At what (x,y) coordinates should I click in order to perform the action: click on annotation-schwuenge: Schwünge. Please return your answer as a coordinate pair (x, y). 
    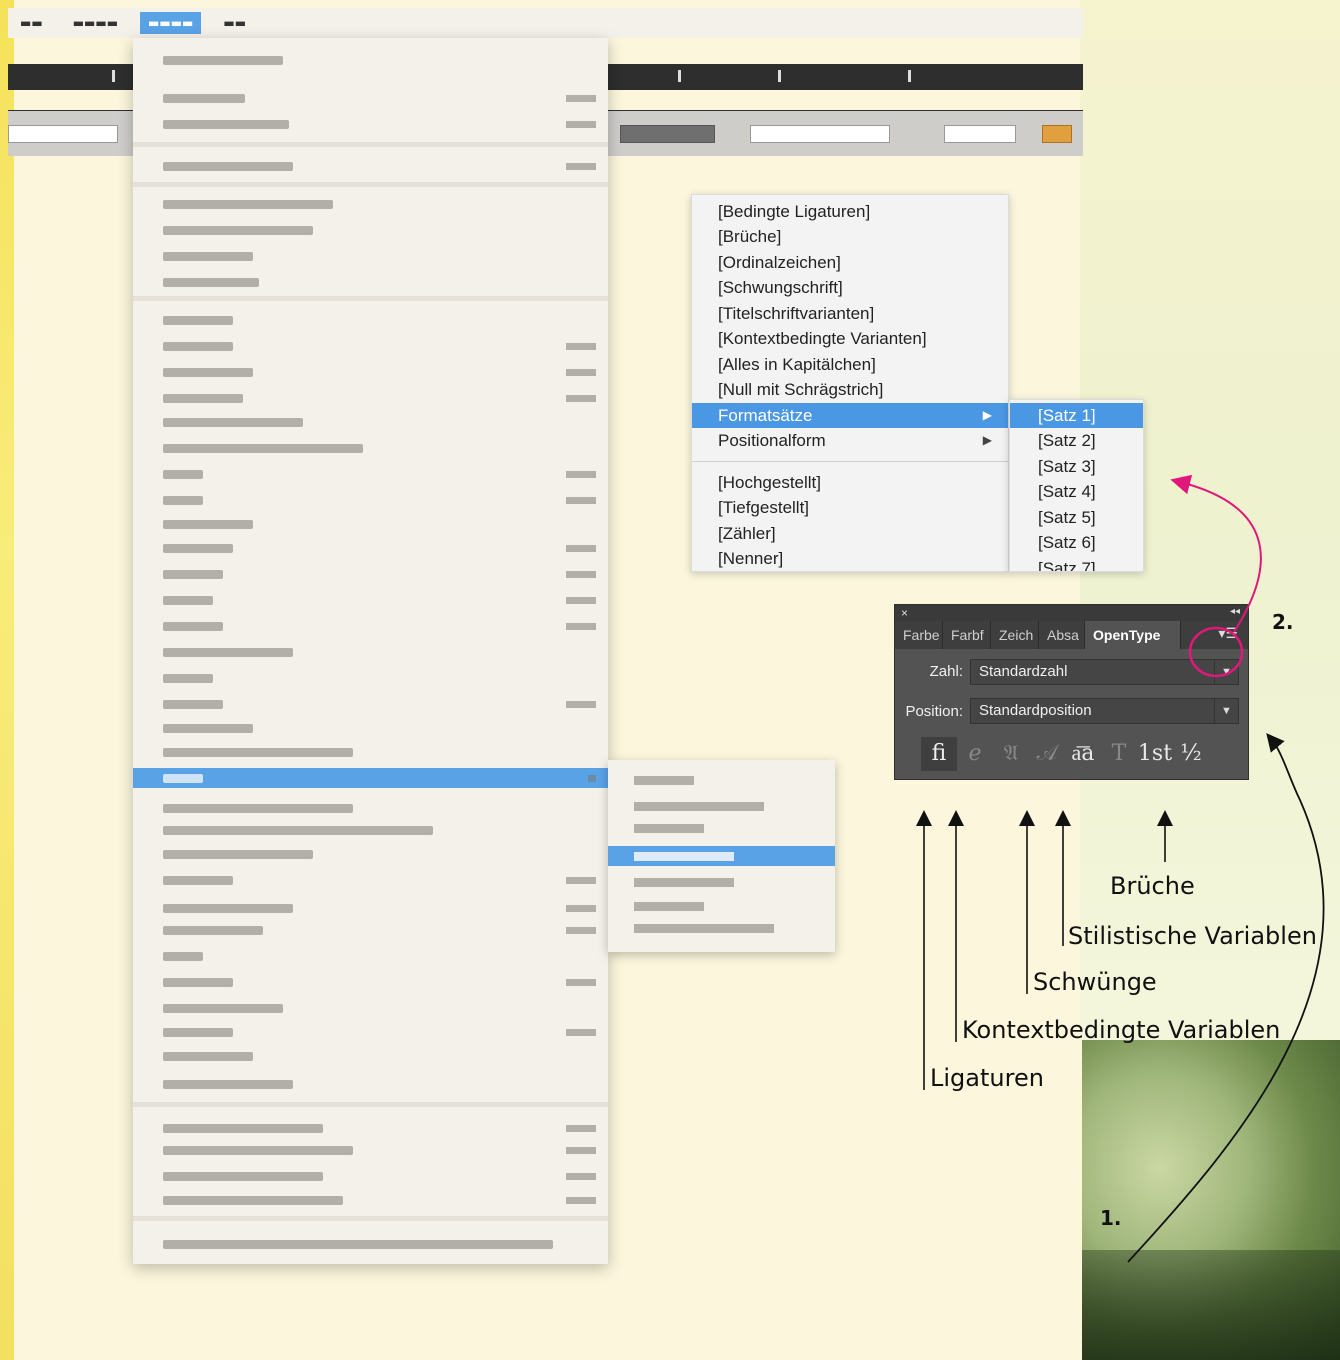
    Looking at the image, I should click on (1095, 982).